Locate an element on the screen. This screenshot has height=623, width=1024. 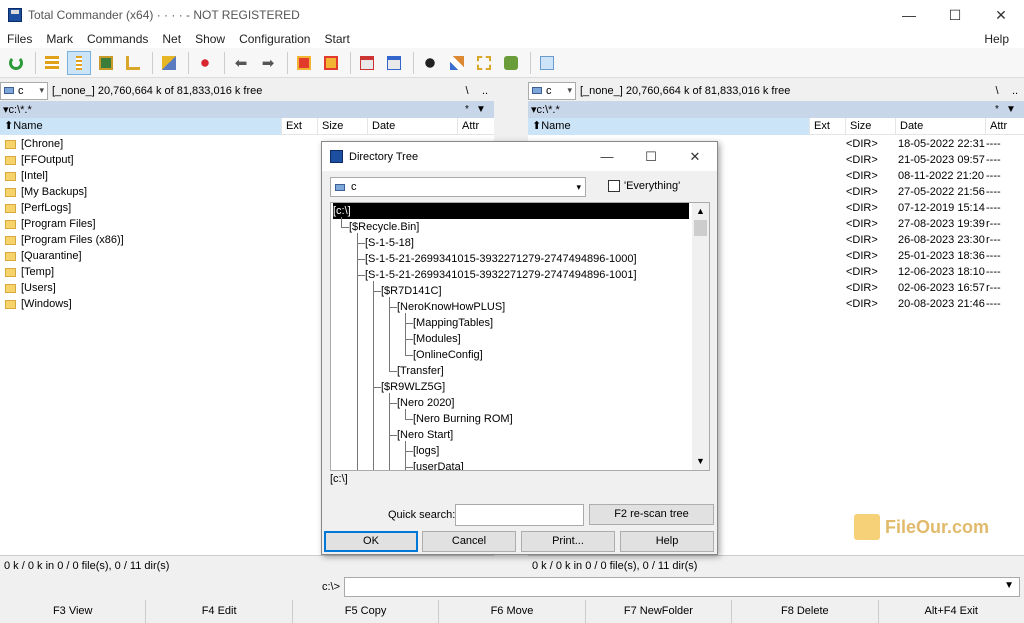
scroll-up-icon: ▲ is located at coordinates (700, 211).